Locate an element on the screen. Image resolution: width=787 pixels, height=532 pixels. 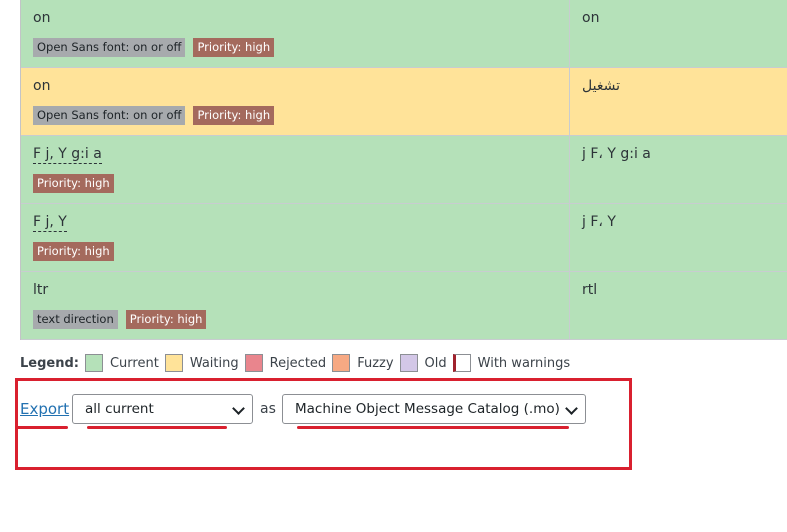
translation-cell: تشغيل is located at coordinates (678, 101).